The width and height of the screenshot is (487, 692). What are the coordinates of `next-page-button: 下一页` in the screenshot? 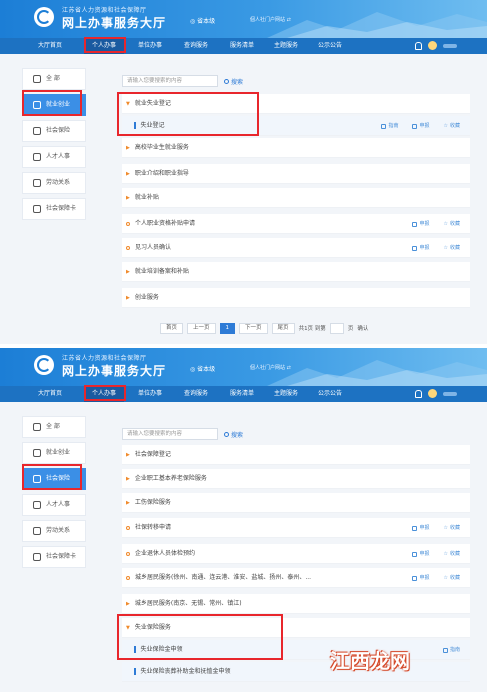 It's located at (253, 328).